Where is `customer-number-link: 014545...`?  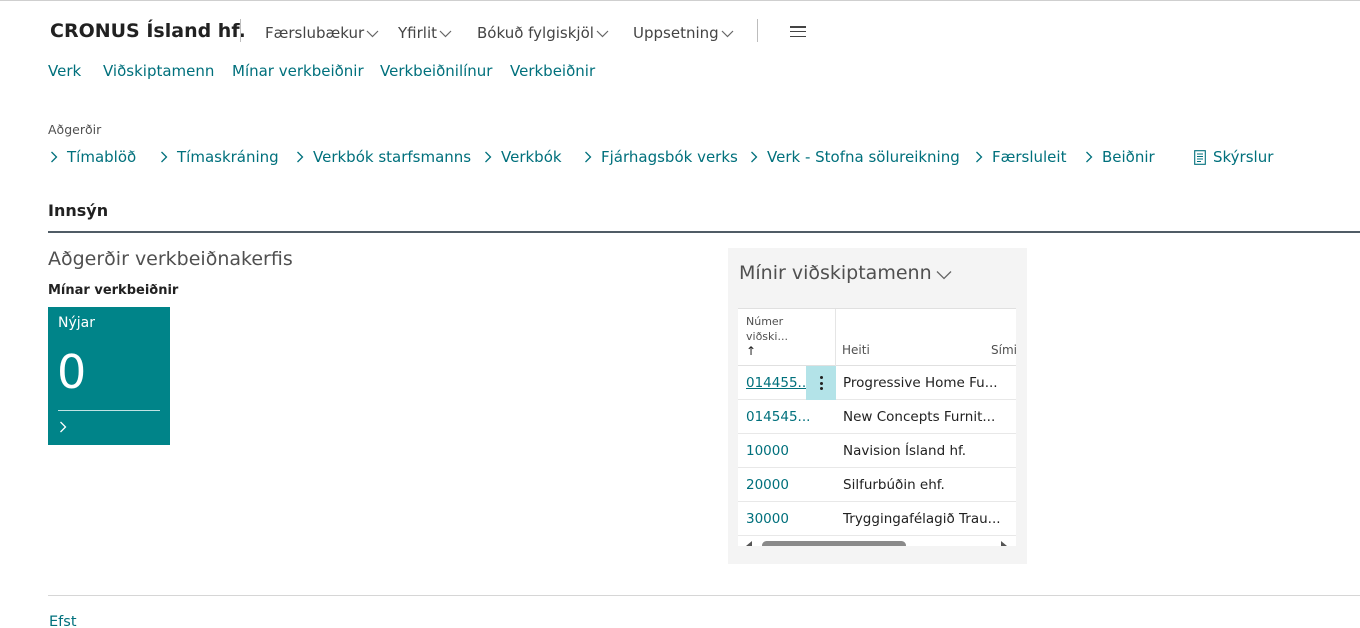 customer-number-link: 014545... is located at coordinates (778, 417).